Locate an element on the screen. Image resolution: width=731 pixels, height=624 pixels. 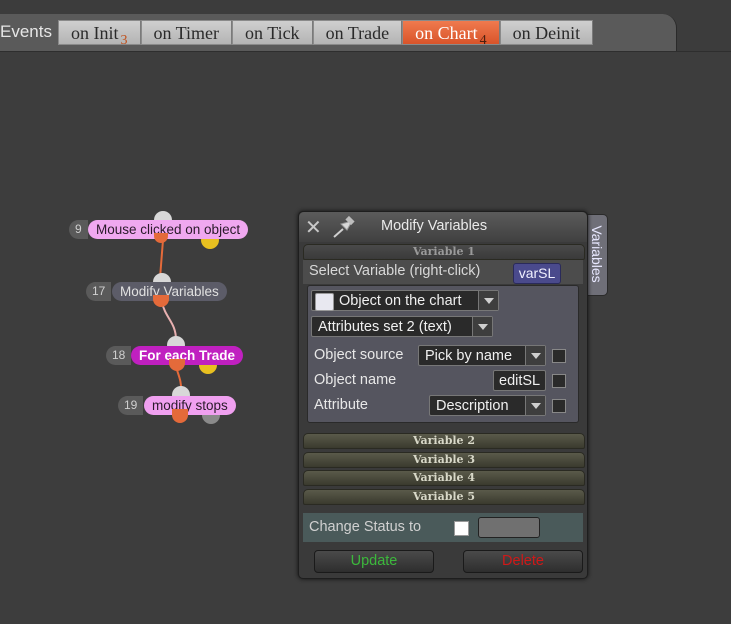
select-variable-row: Select Variable (right-click) varSL is located at coordinates (443, 272).